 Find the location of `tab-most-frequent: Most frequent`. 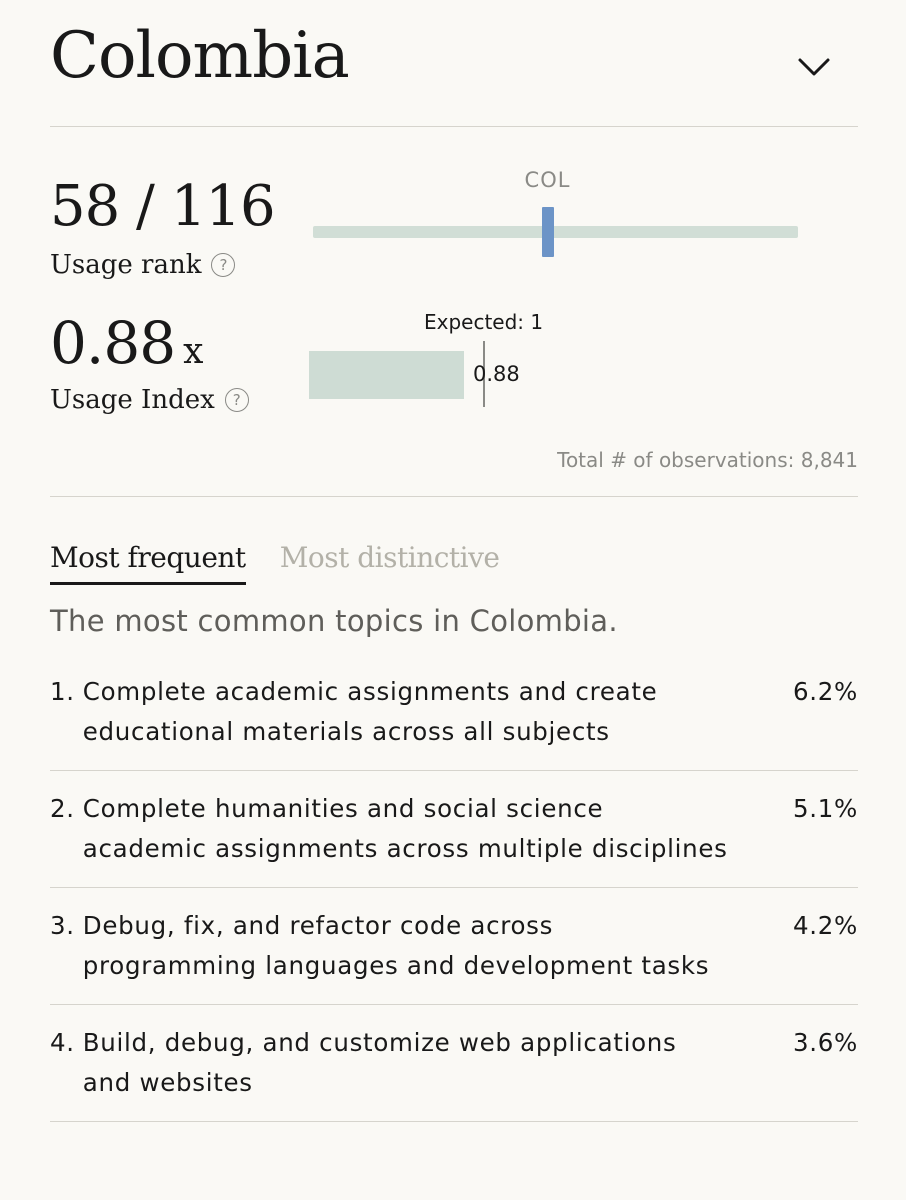

tab-most-frequent: Most frequent is located at coordinates (148, 561).